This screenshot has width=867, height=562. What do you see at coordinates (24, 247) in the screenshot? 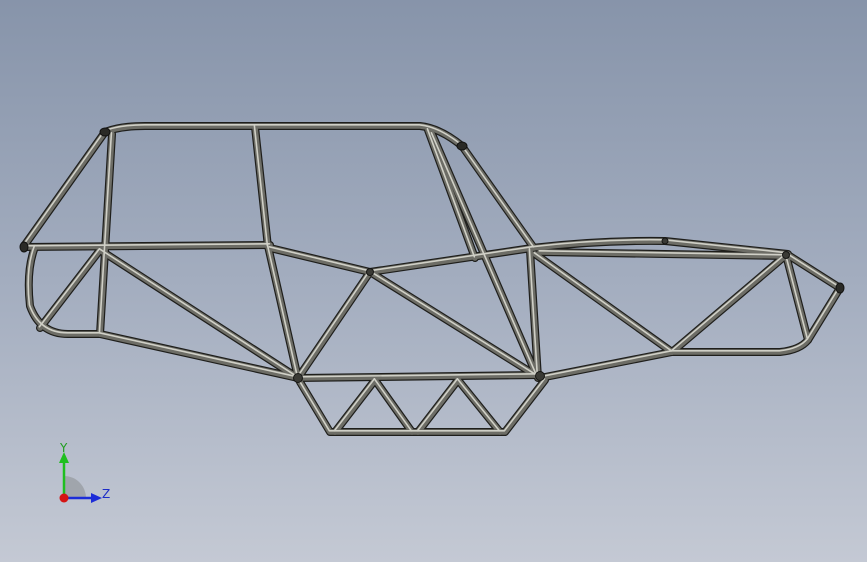
I see `tube-end-front-nose` at bounding box center [24, 247].